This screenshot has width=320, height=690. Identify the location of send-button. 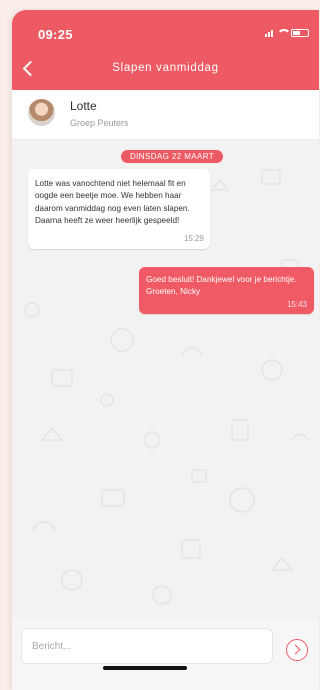
(297, 650).